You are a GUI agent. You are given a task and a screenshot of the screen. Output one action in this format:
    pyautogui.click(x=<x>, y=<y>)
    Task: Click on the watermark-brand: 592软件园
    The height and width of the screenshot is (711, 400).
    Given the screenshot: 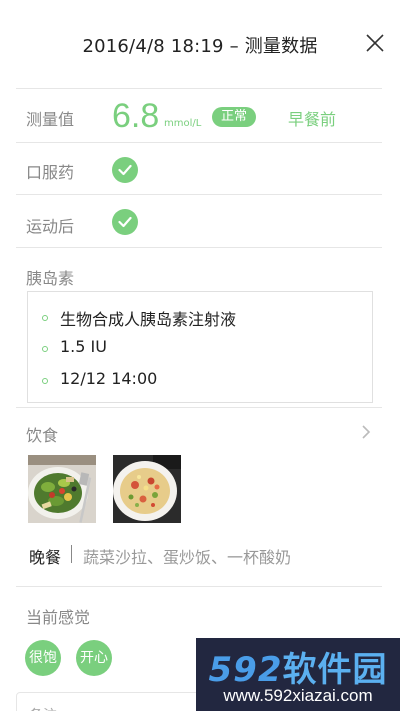 What is the action you would take?
    pyautogui.click(x=298, y=666)
    